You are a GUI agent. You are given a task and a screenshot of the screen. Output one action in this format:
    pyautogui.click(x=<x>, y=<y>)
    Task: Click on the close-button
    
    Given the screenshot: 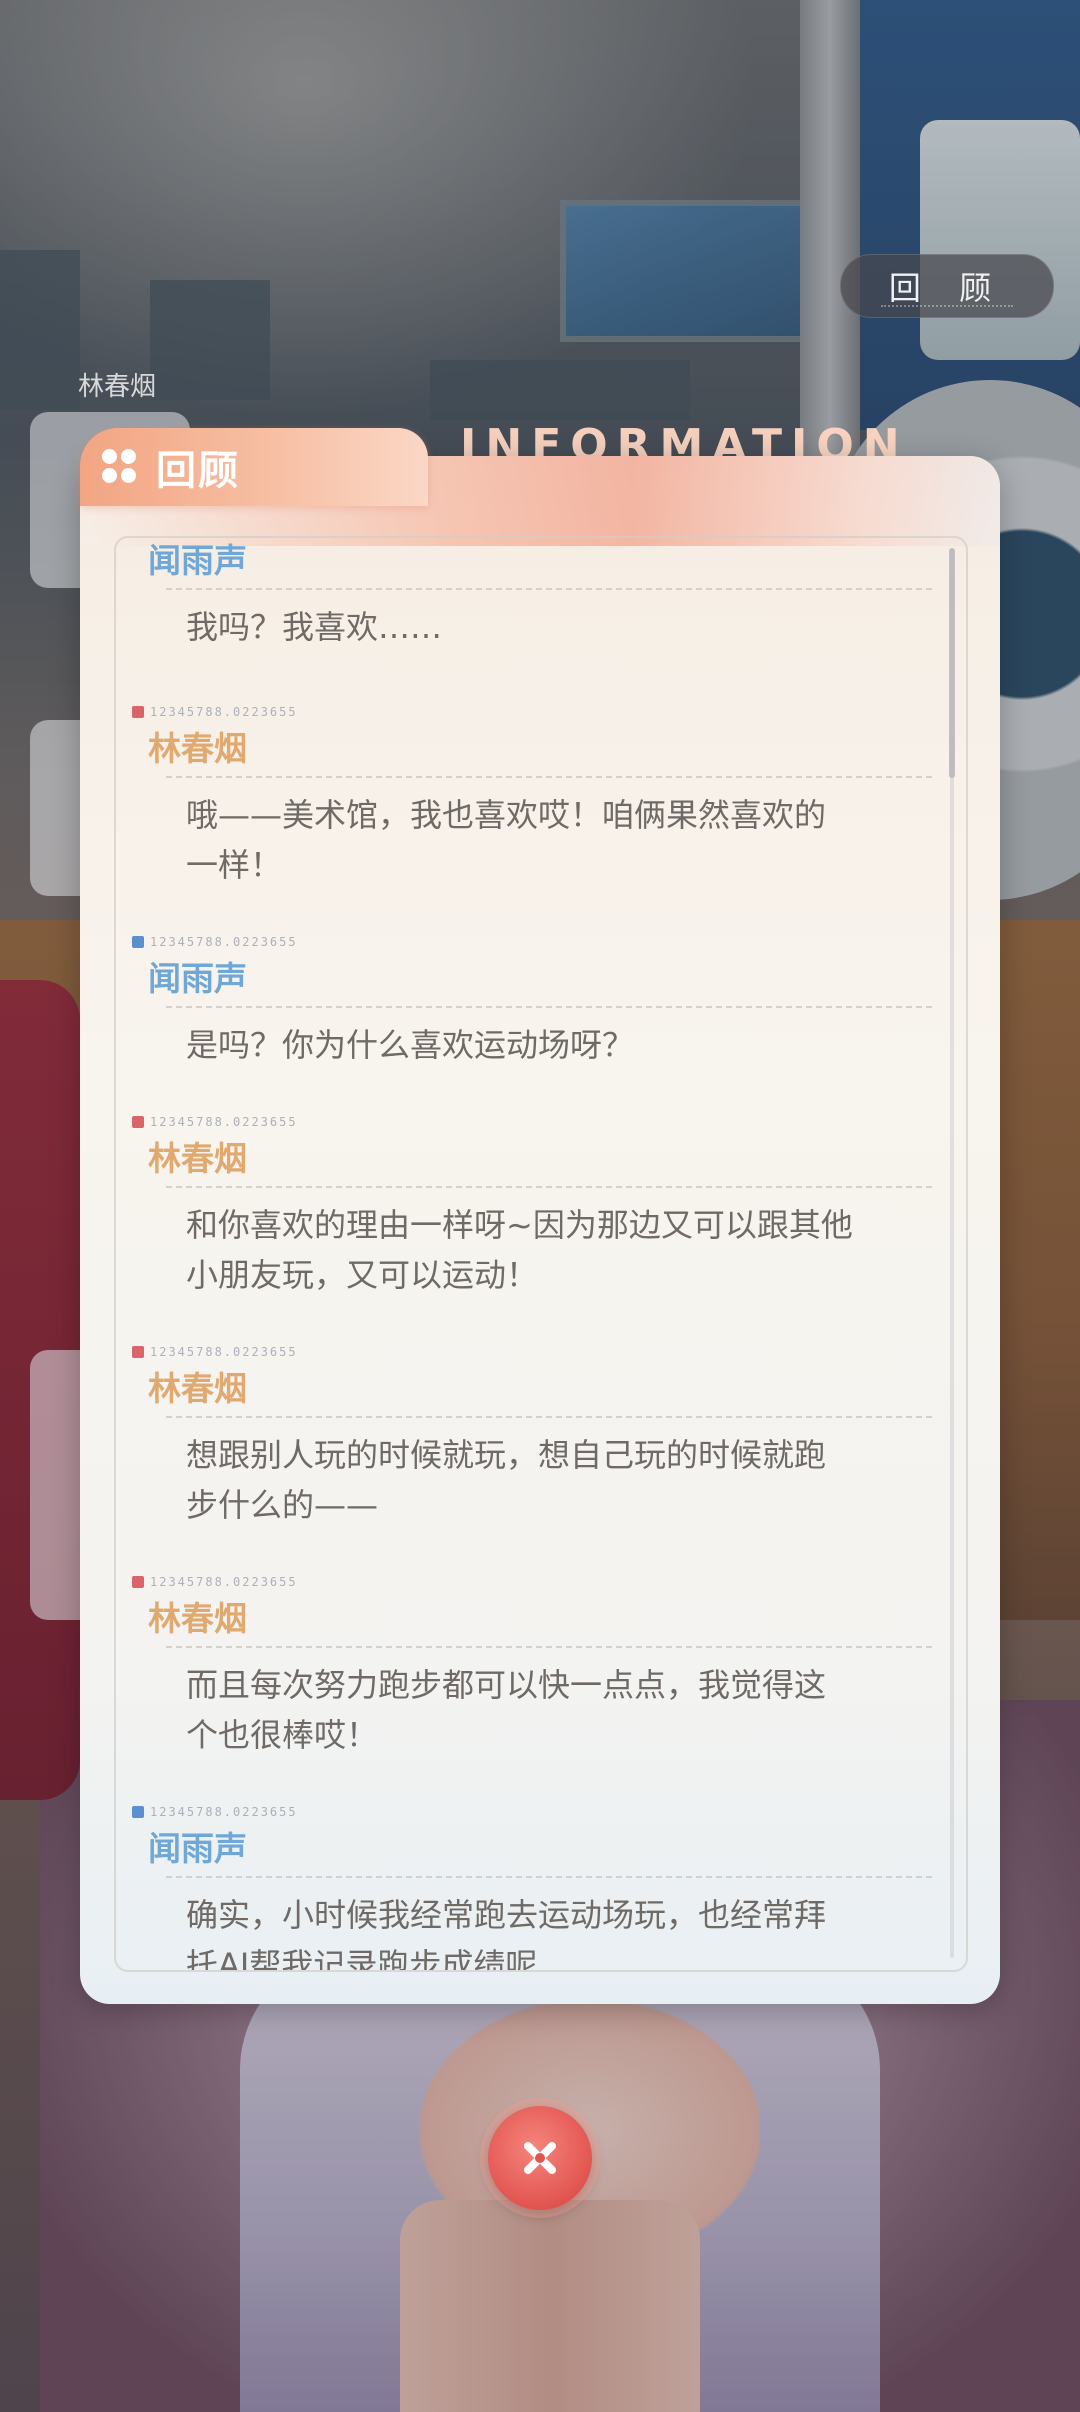 What is the action you would take?
    pyautogui.click(x=540, y=2158)
    